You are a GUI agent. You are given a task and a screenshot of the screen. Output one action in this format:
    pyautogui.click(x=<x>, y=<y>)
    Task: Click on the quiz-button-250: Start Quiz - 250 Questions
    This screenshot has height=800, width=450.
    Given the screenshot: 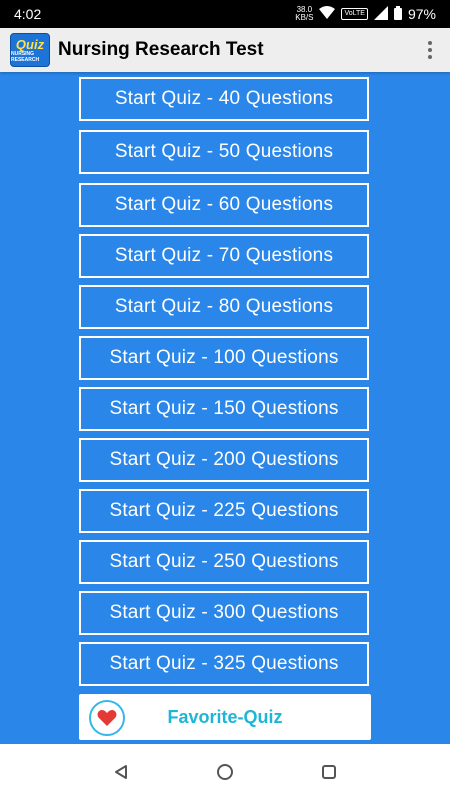 What is the action you would take?
    pyautogui.click(x=224, y=562)
    